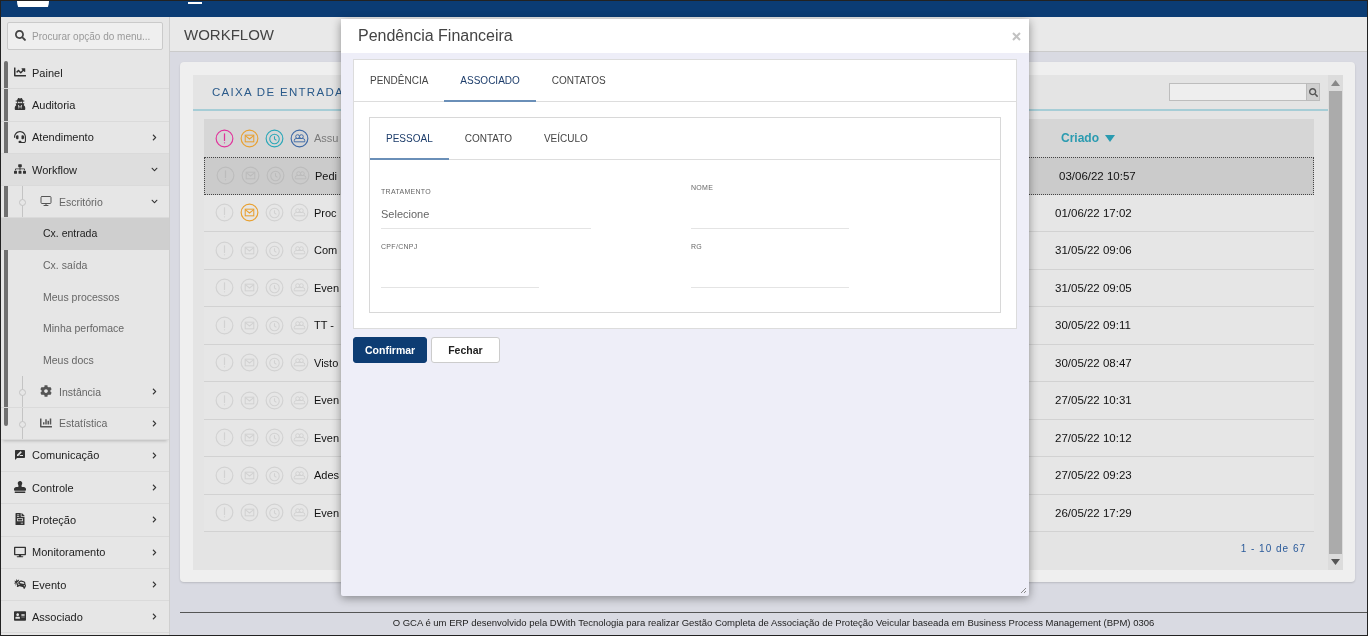 The image size is (1368, 636). What do you see at coordinates (435, 36) in the screenshot?
I see `dialog-title: Pendência Financeira` at bounding box center [435, 36].